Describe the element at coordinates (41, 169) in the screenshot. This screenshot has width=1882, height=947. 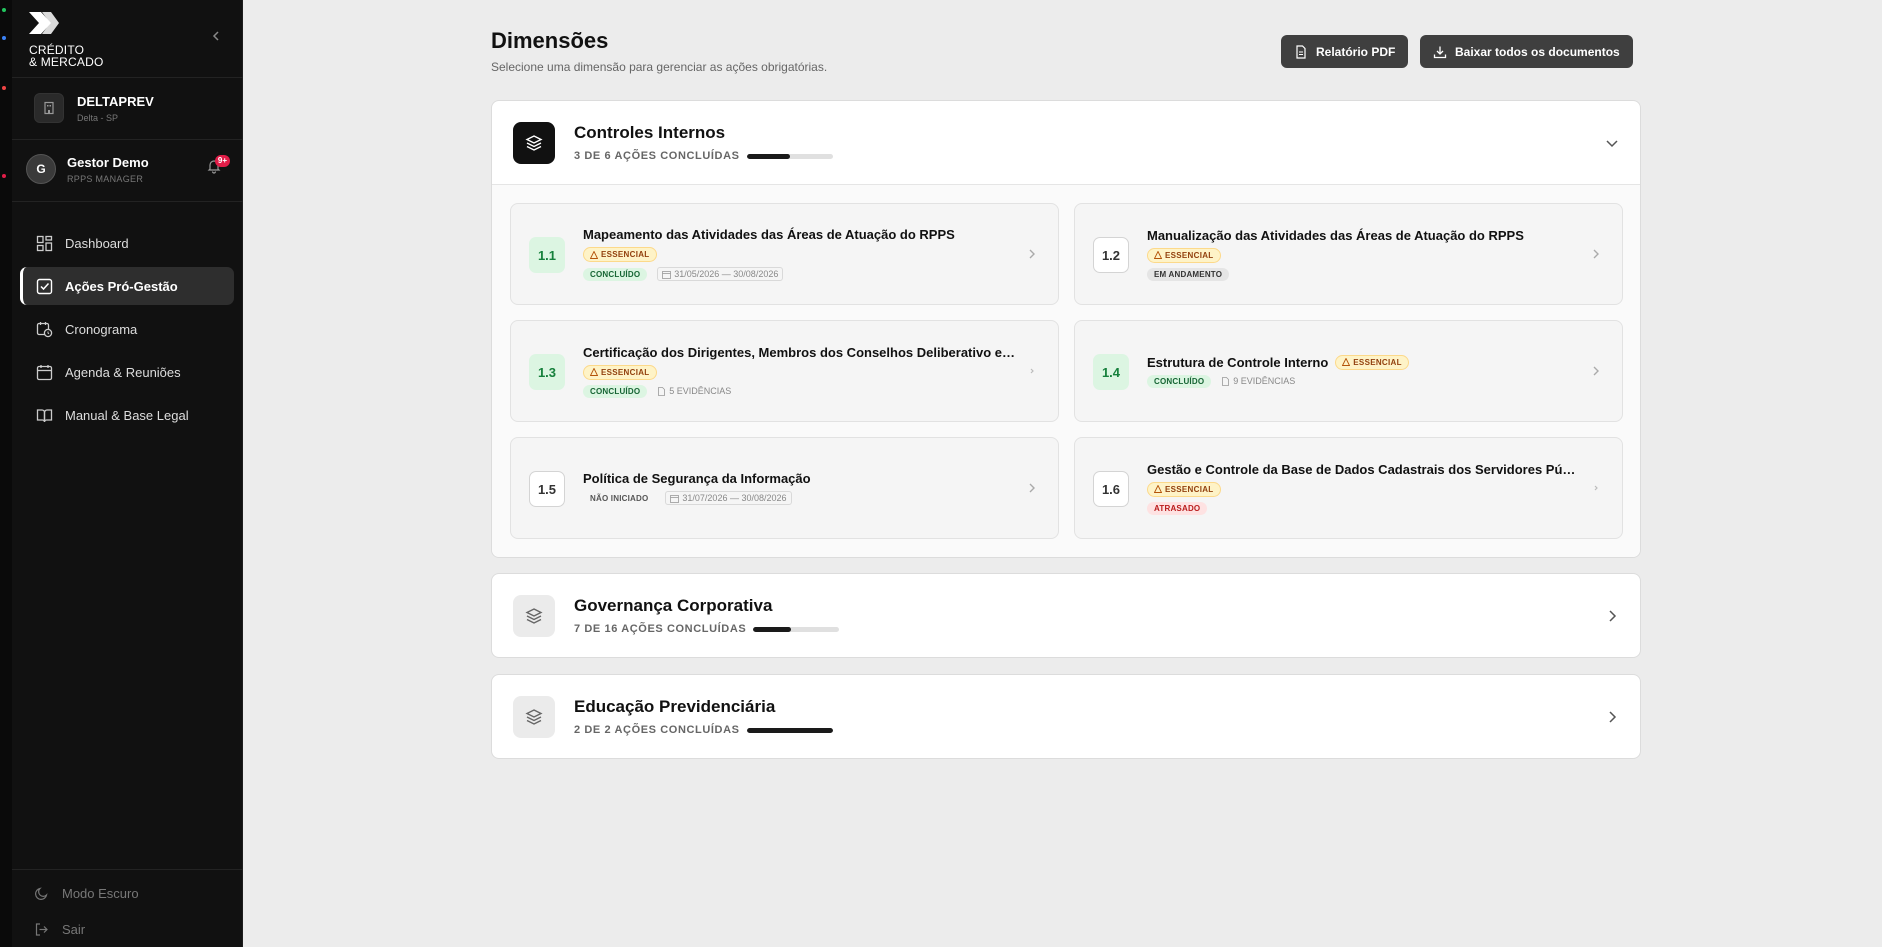
I see `avatar: G` at that location.